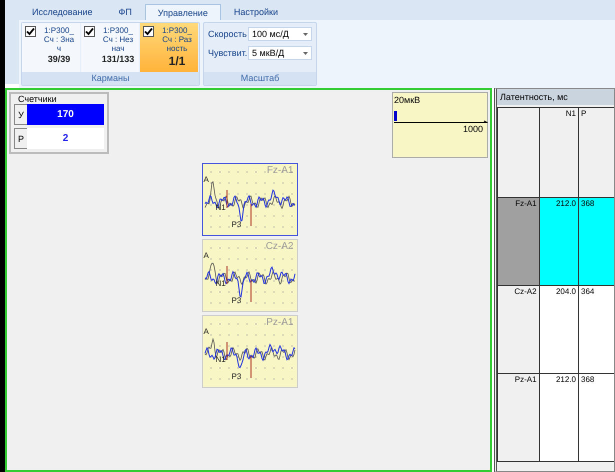 The width and height of the screenshot is (615, 472). What do you see at coordinates (519, 242) in the screenshot?
I see `row-header: Fz-A1` at bounding box center [519, 242].